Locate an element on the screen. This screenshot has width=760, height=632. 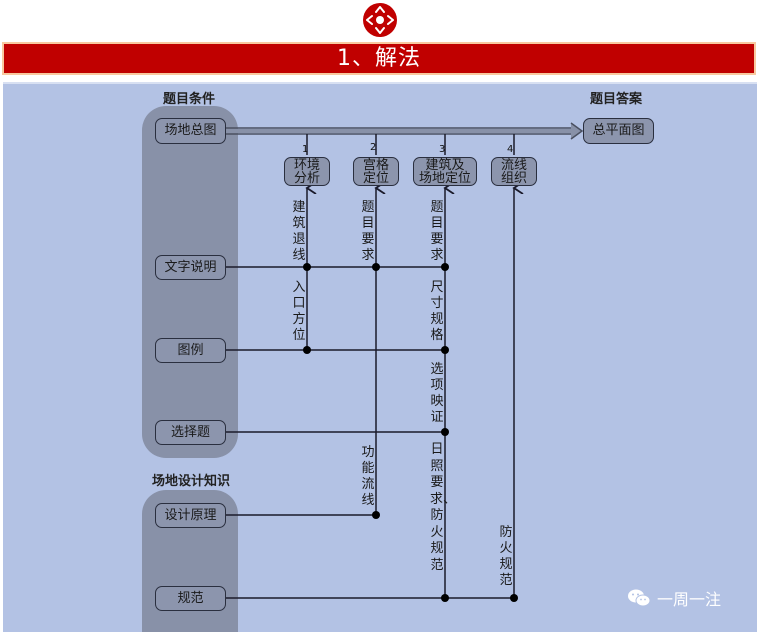
input-multiple-choice: 选择题 is located at coordinates (190, 432).